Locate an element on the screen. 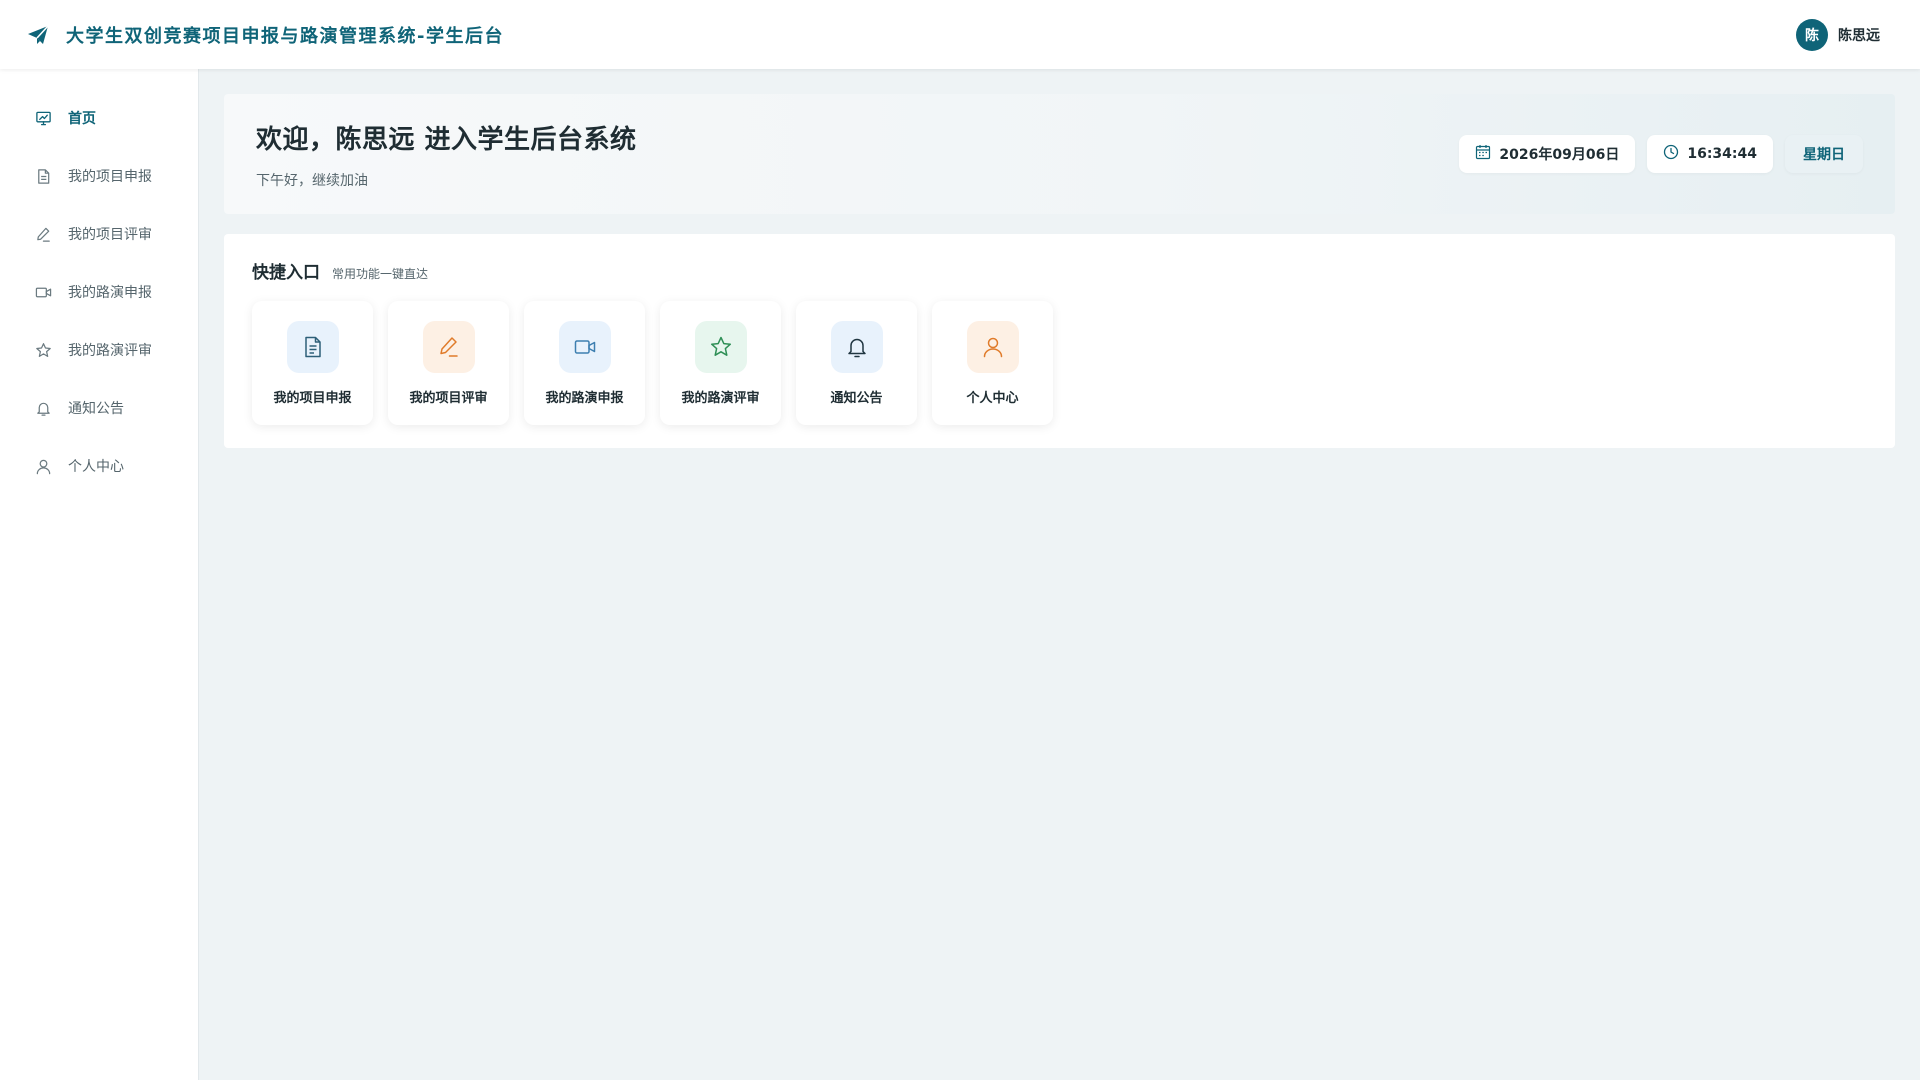  sidebar-item-notices: 通知公告 is located at coordinates (99, 408).